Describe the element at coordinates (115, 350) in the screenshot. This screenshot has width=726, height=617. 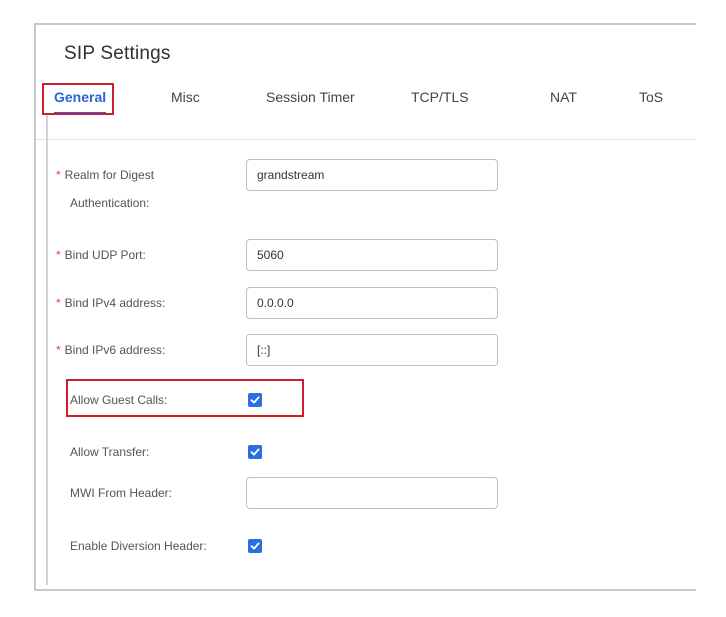
I see `bind-ipv6-label-text: Bind IPv6 address:` at that location.